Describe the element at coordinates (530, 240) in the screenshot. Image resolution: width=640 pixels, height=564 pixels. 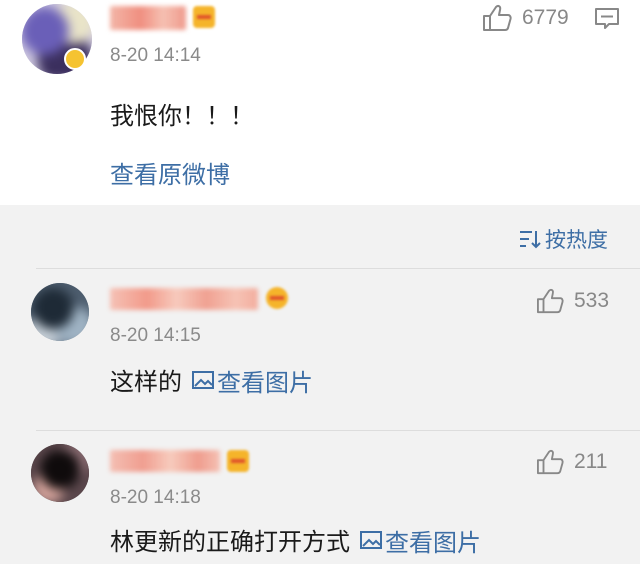
I see `sort-icon` at that location.